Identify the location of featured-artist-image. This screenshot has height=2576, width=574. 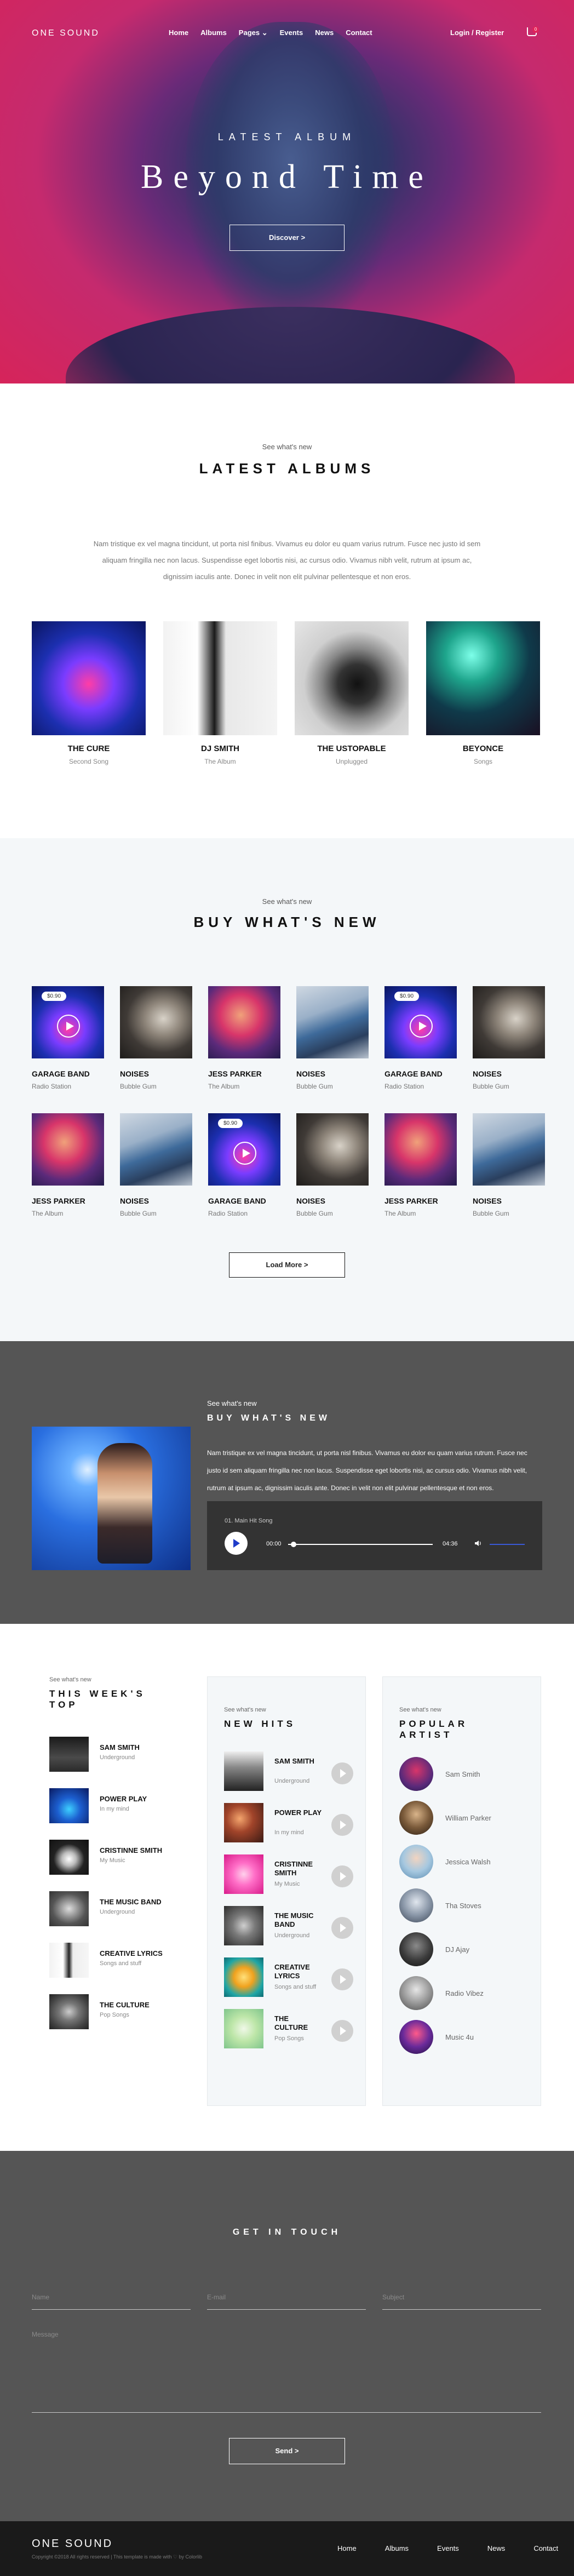
(112, 1498).